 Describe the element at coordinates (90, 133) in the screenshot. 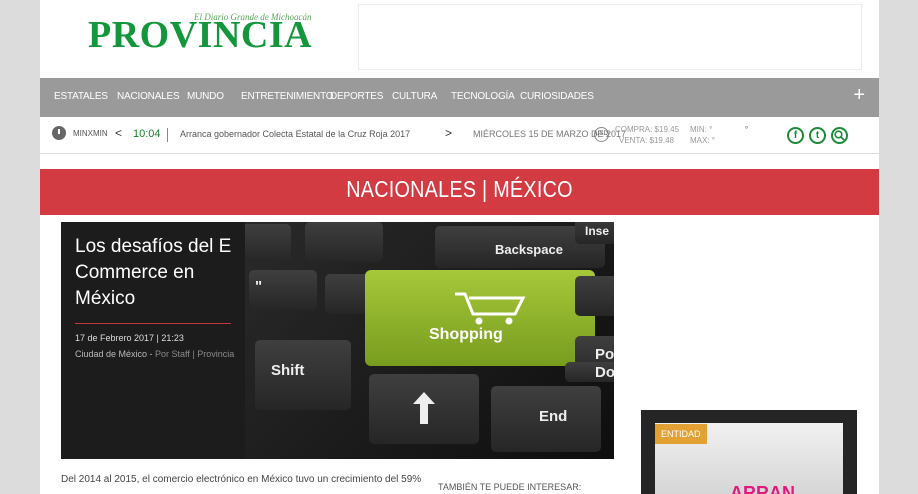

I see `ticker-location: MINXMIN` at that location.